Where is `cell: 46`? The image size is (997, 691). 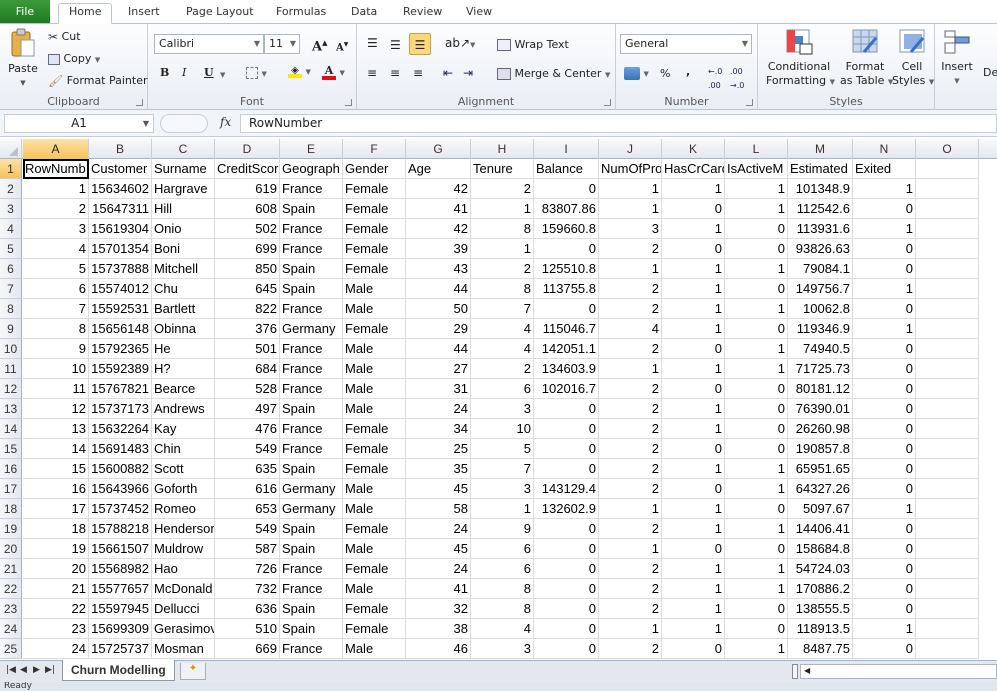
cell: 46 is located at coordinates (438, 649).